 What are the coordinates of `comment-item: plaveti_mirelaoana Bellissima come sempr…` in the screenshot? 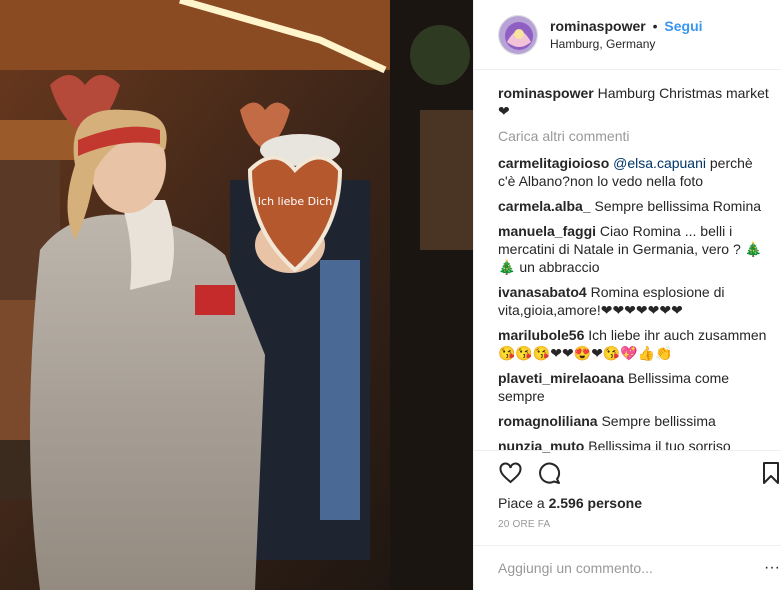 It's located at (636, 387).